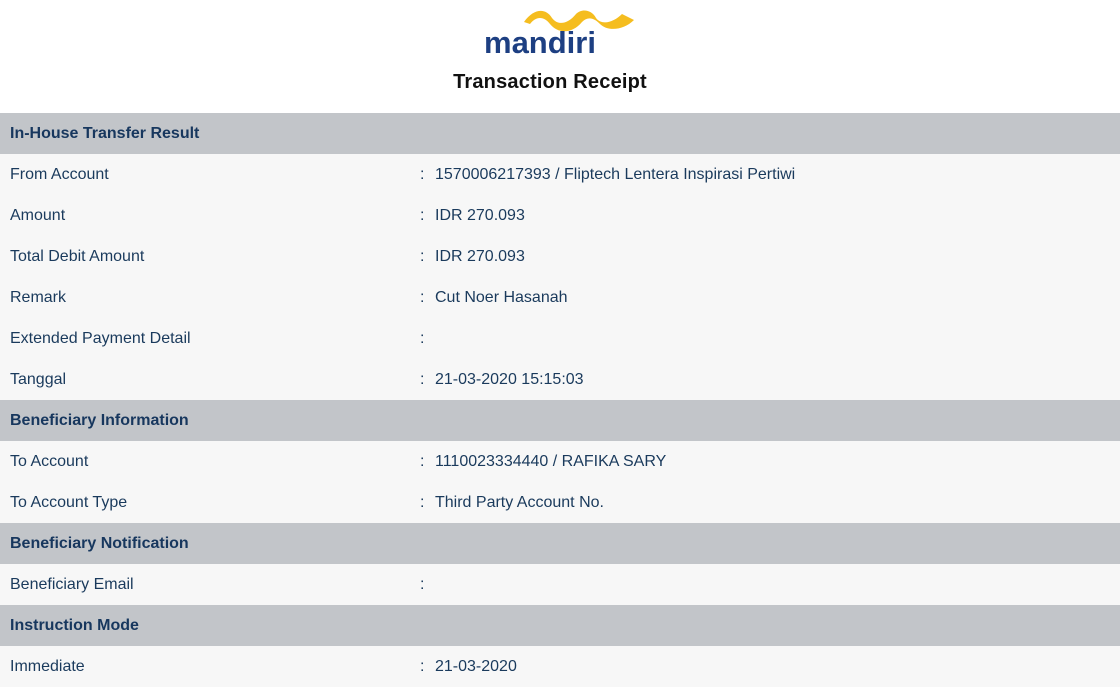  Describe the element at coordinates (560, 215) in the screenshot. I see `detail-row-amount: Amount : IDR 270.093` at that location.